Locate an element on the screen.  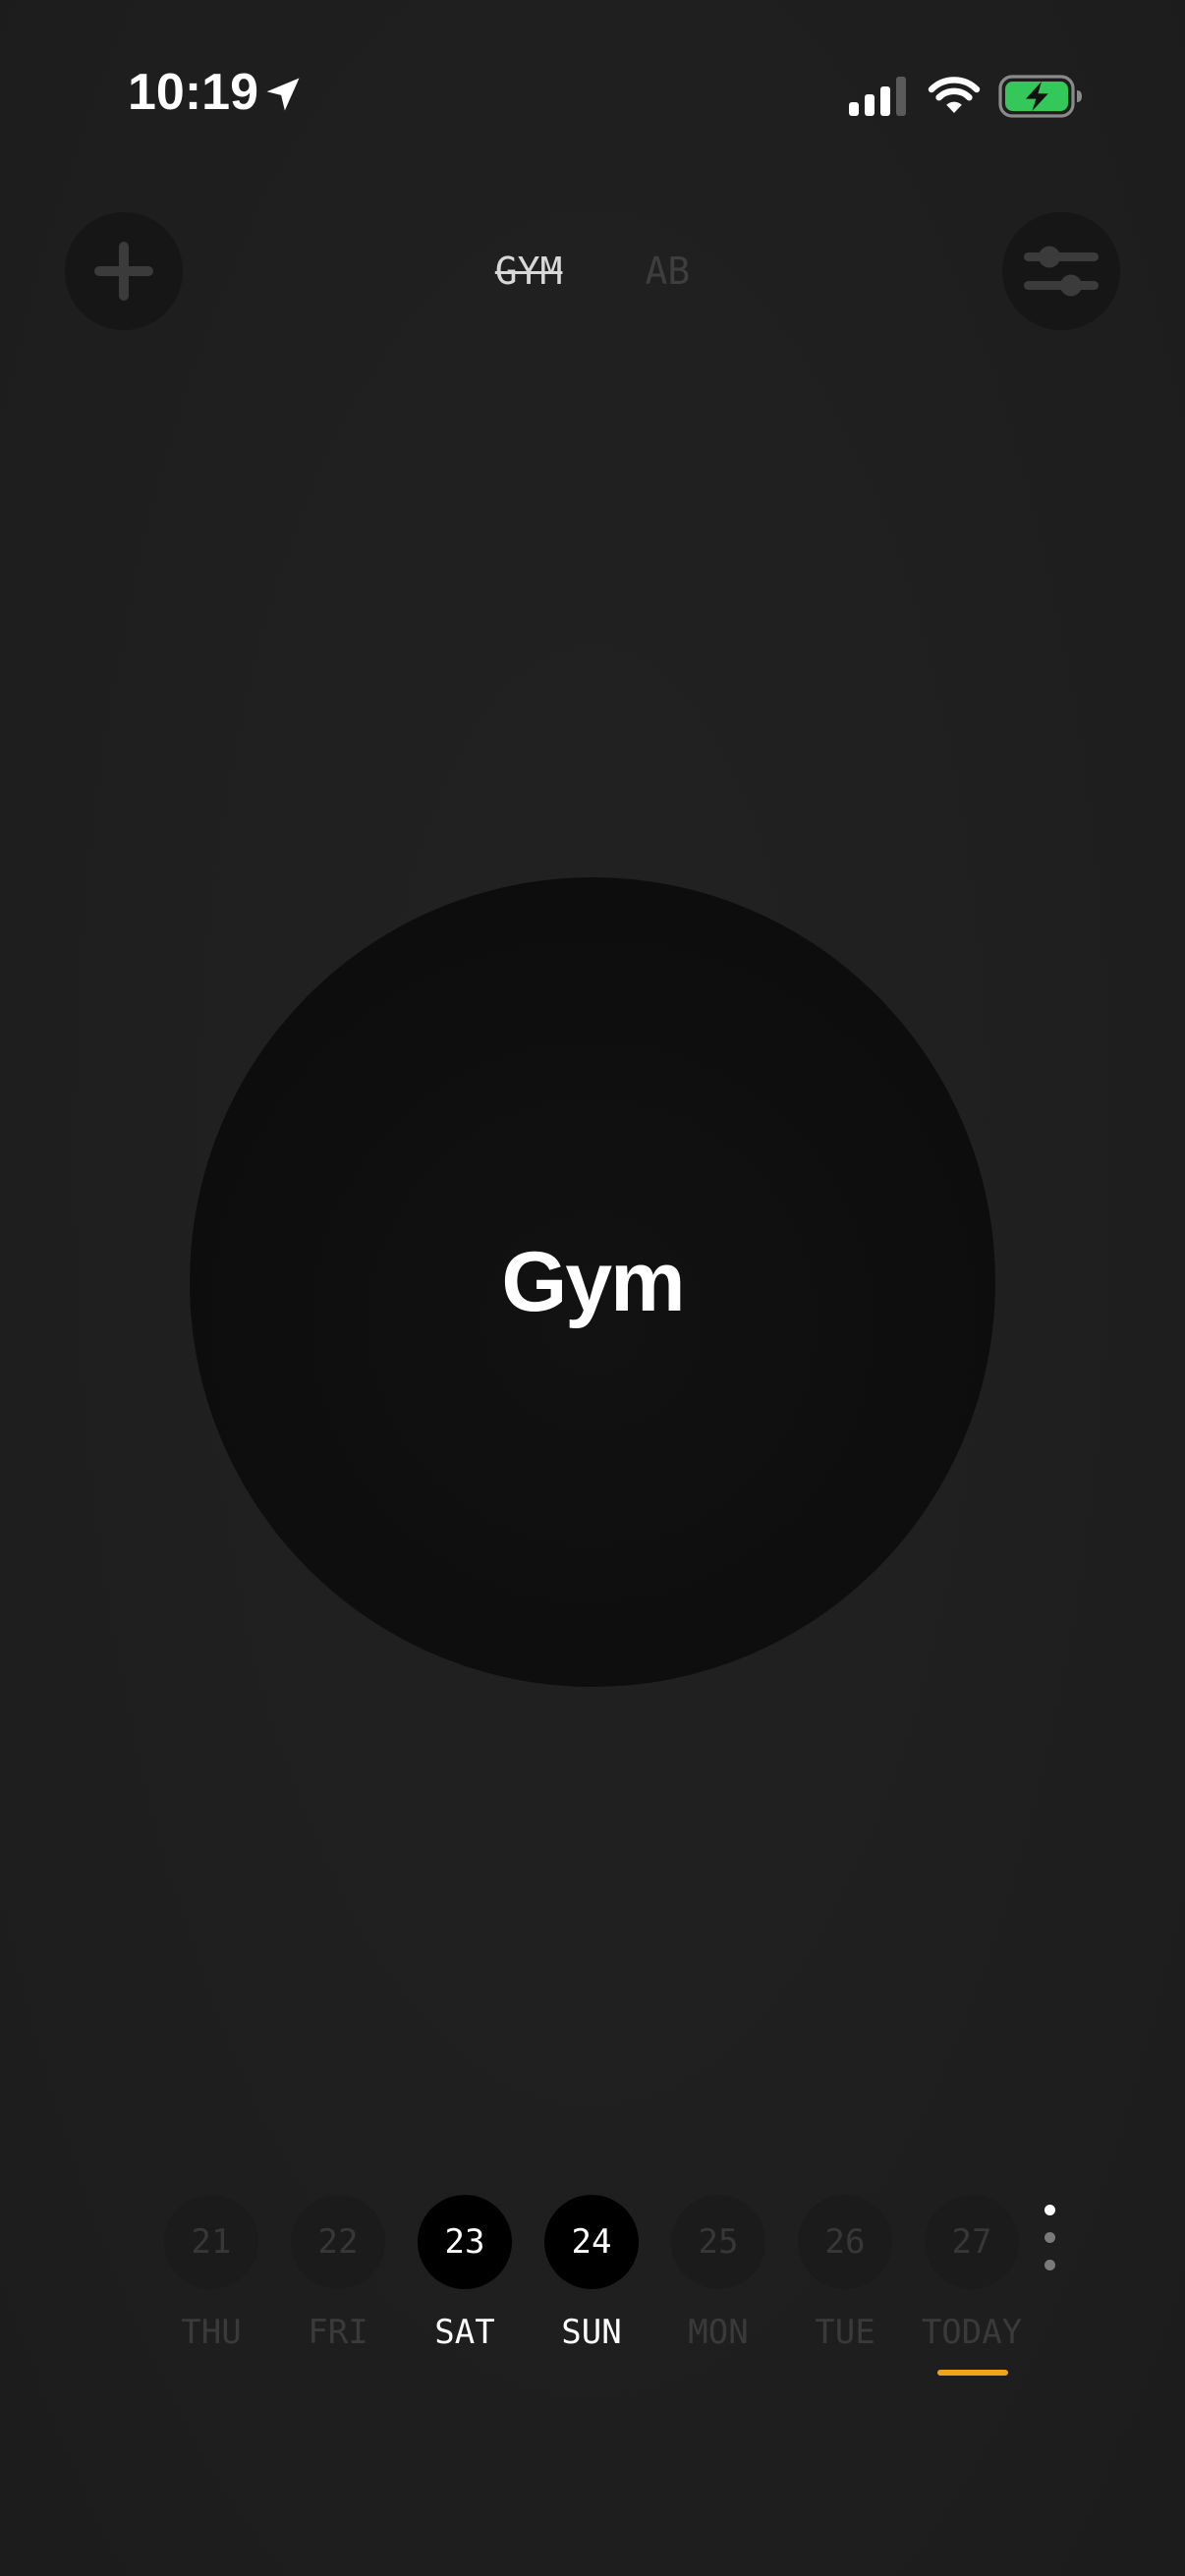
day-label: SUN is located at coordinates (592, 2332).